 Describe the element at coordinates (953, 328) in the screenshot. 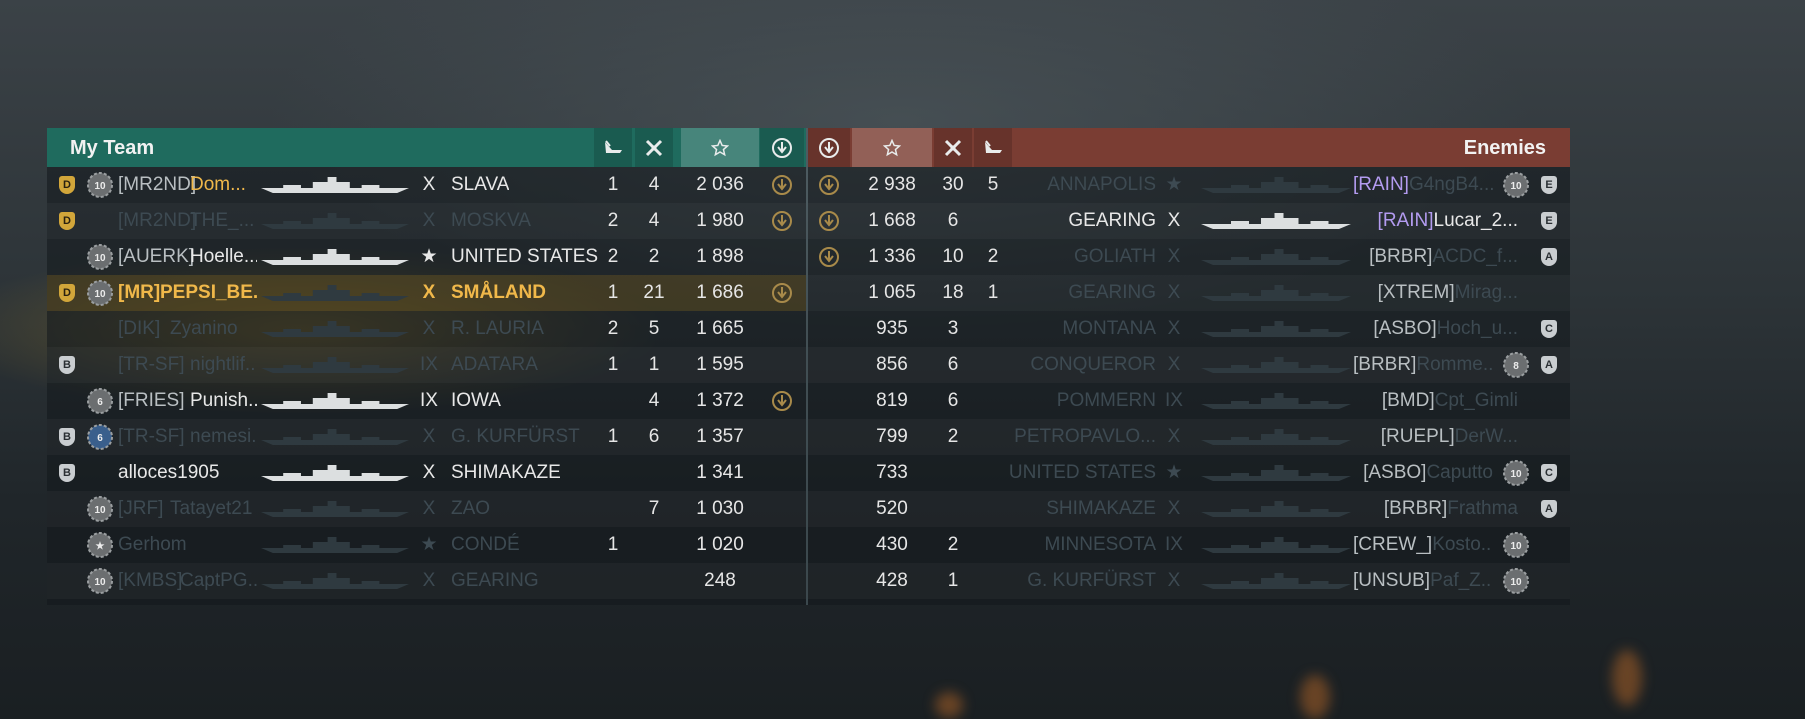

I see `planes-destroyed-value: 3` at that location.